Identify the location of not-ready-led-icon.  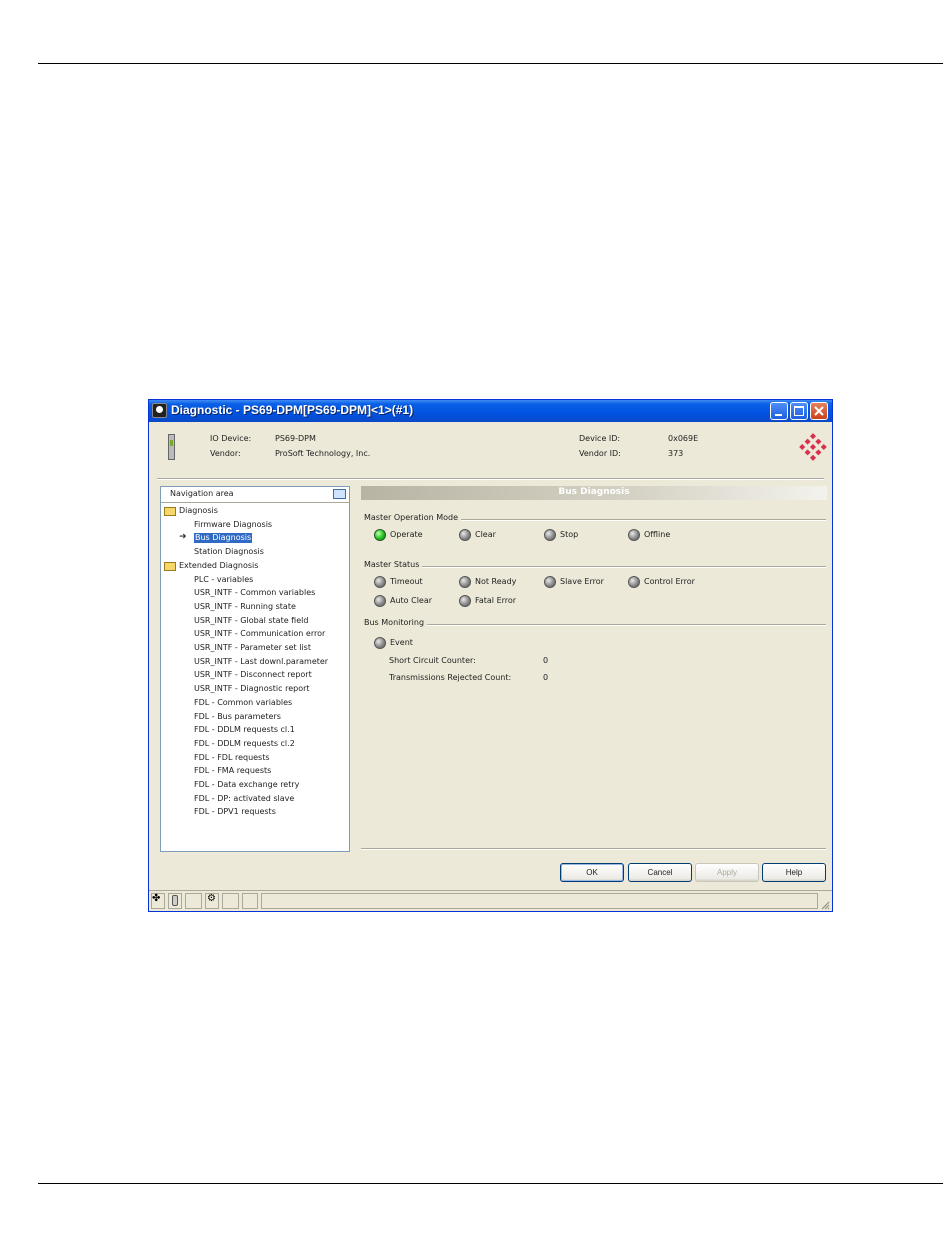
(465, 582).